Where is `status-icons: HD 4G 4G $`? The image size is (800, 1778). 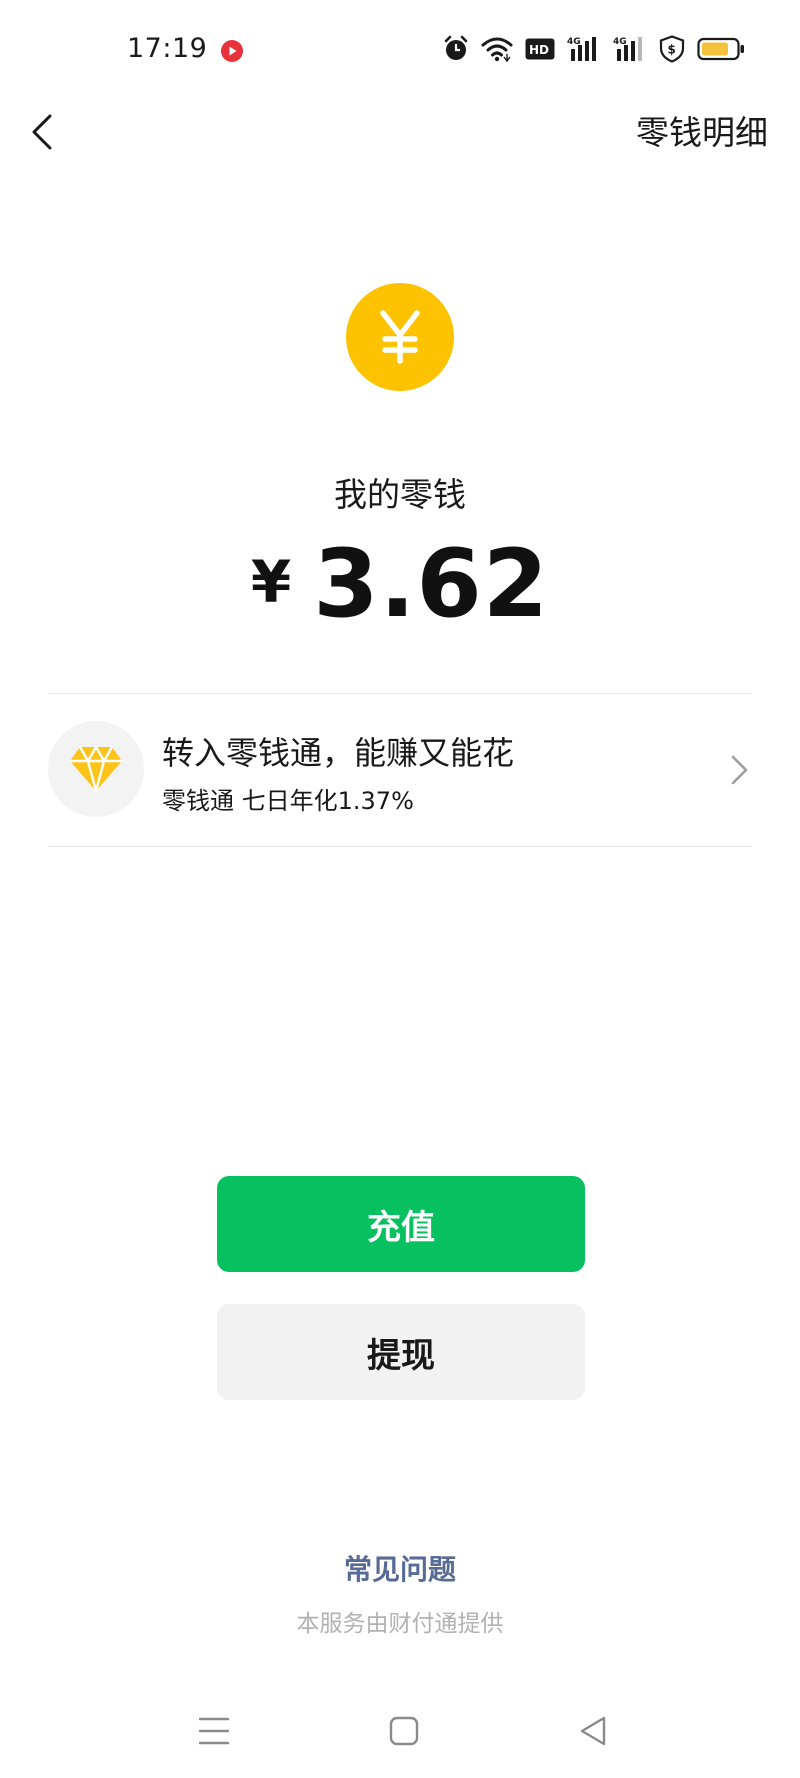 status-icons: HD 4G 4G $ is located at coordinates (594, 51).